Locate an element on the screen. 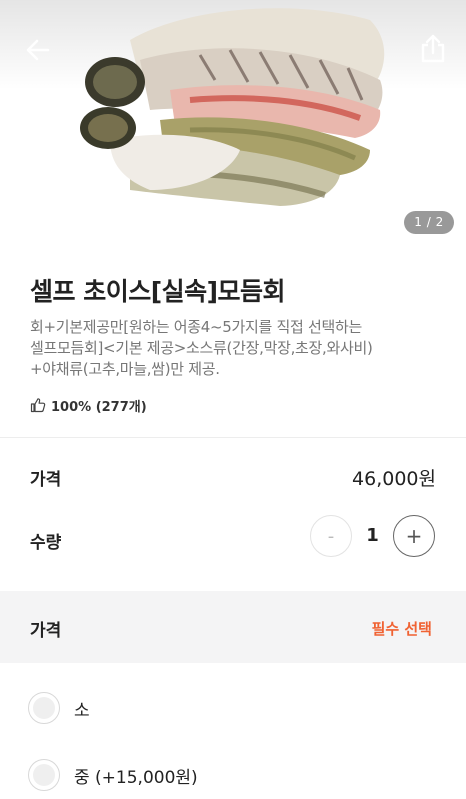  option-group-header: 가격 필수 선택 is located at coordinates (233, 627).